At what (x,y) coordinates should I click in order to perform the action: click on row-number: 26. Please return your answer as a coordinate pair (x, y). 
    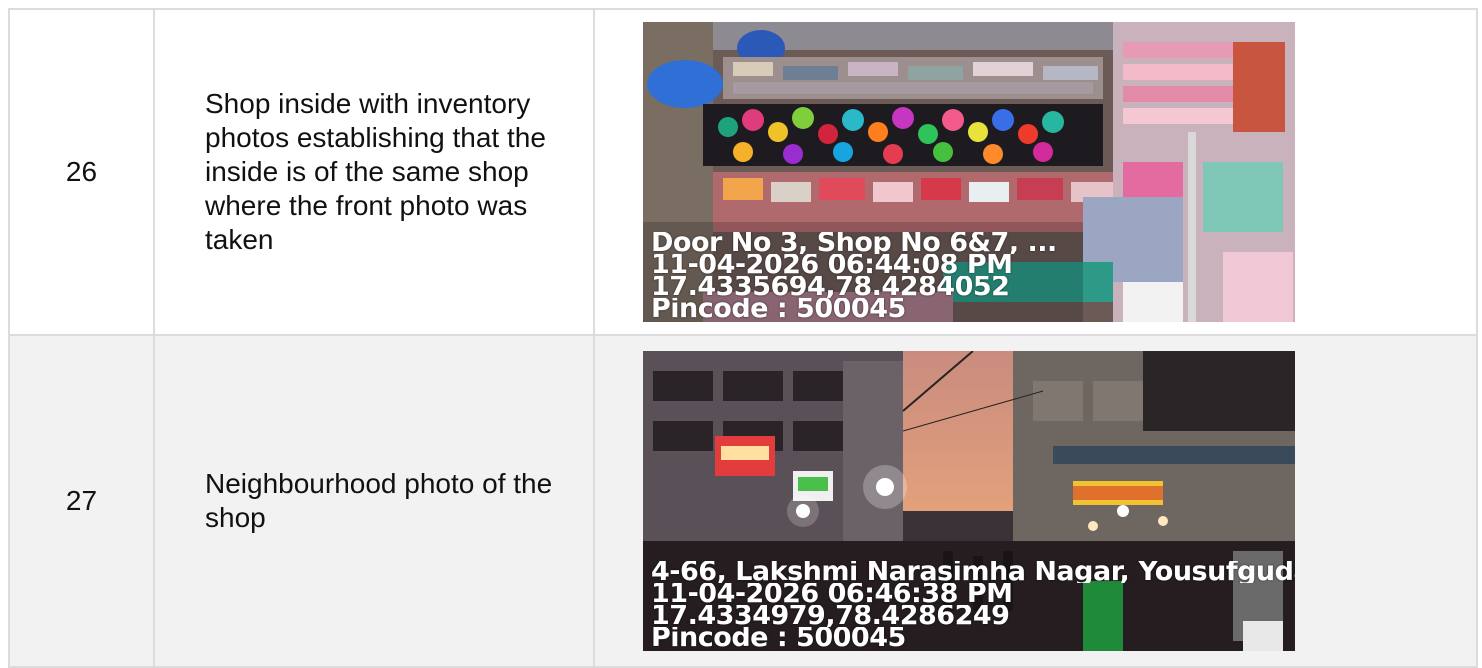
    Looking at the image, I should click on (82, 172).